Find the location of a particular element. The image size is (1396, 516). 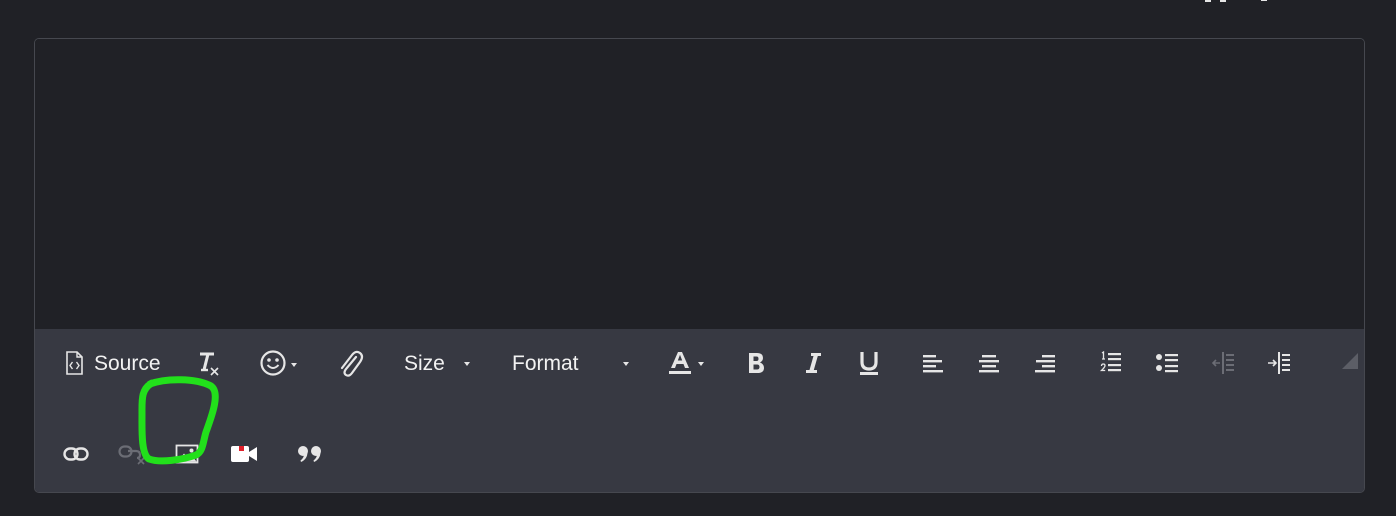

italic-button is located at coordinates (813, 363).